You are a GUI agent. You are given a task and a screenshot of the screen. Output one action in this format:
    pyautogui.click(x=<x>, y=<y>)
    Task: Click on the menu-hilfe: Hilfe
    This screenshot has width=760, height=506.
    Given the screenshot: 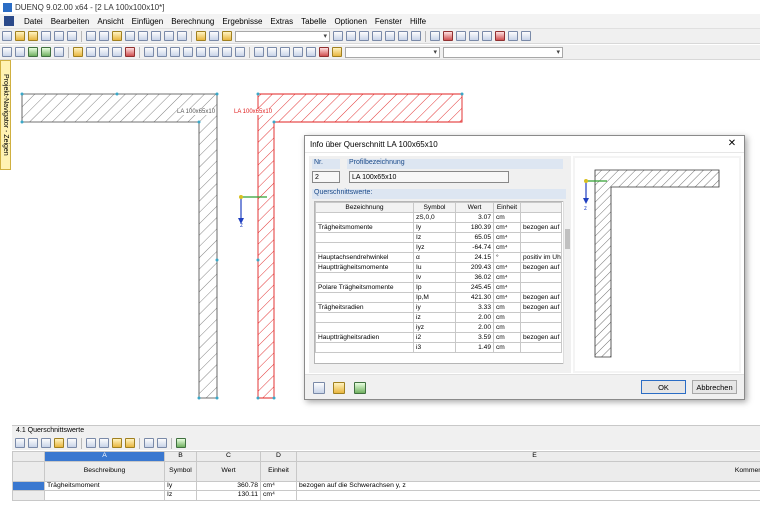 What is the action you would take?
    pyautogui.click(x=418, y=21)
    